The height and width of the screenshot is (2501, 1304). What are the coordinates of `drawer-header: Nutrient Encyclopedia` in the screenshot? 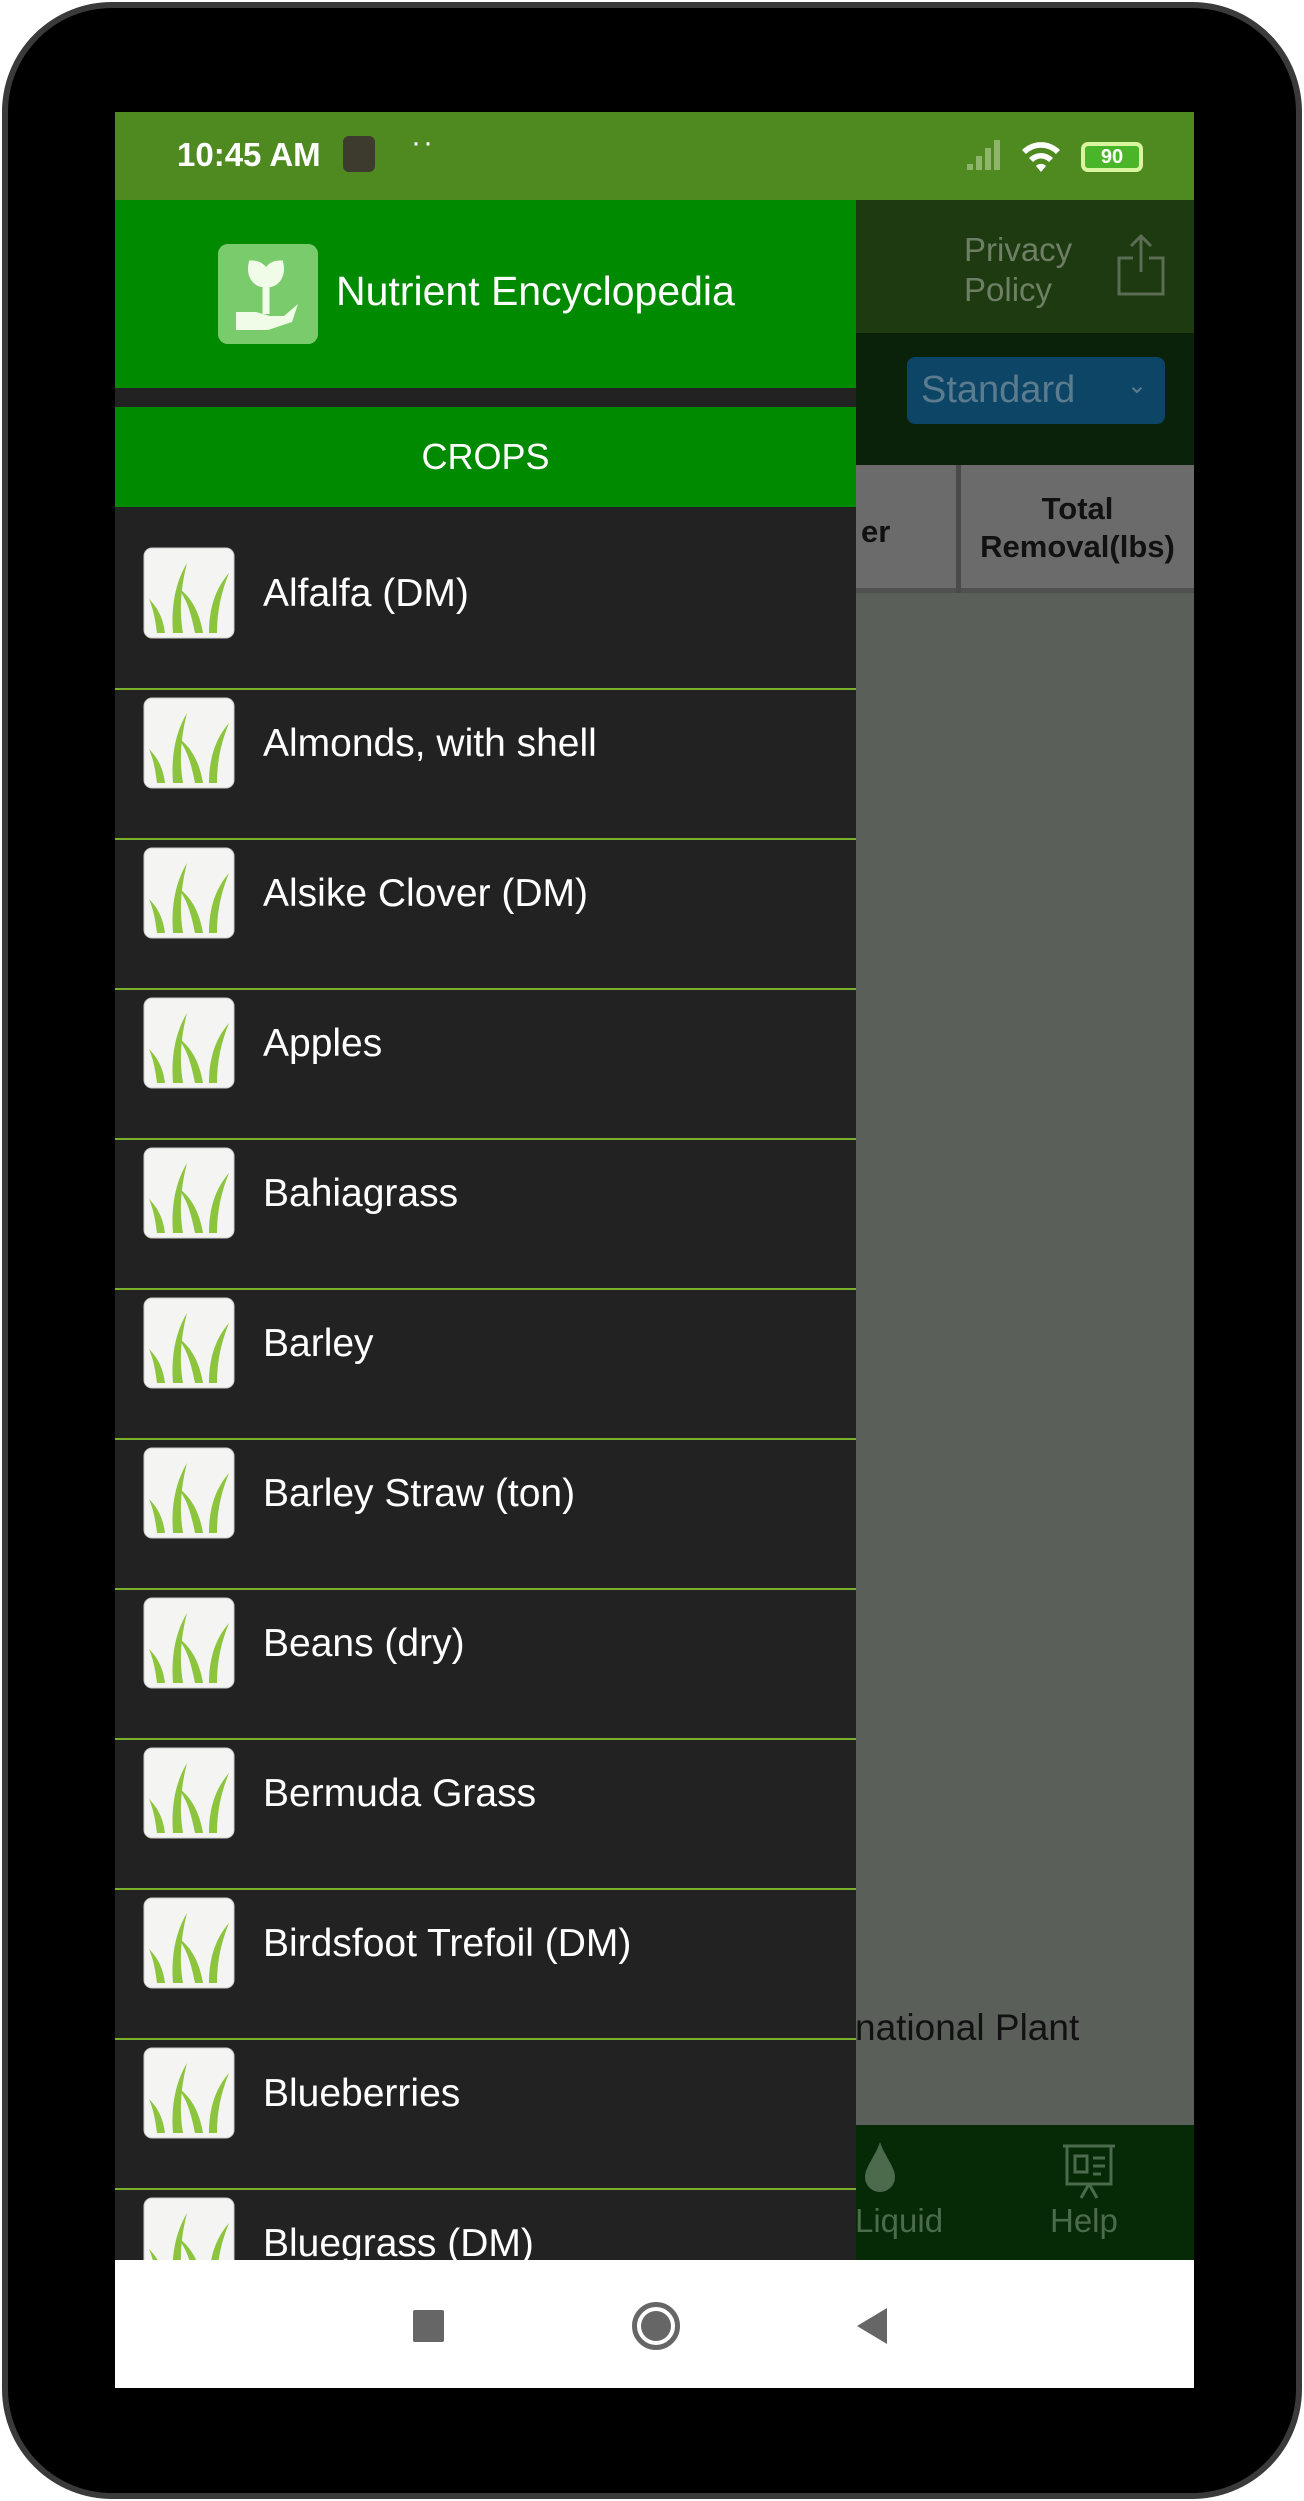 It's located at (485, 294).